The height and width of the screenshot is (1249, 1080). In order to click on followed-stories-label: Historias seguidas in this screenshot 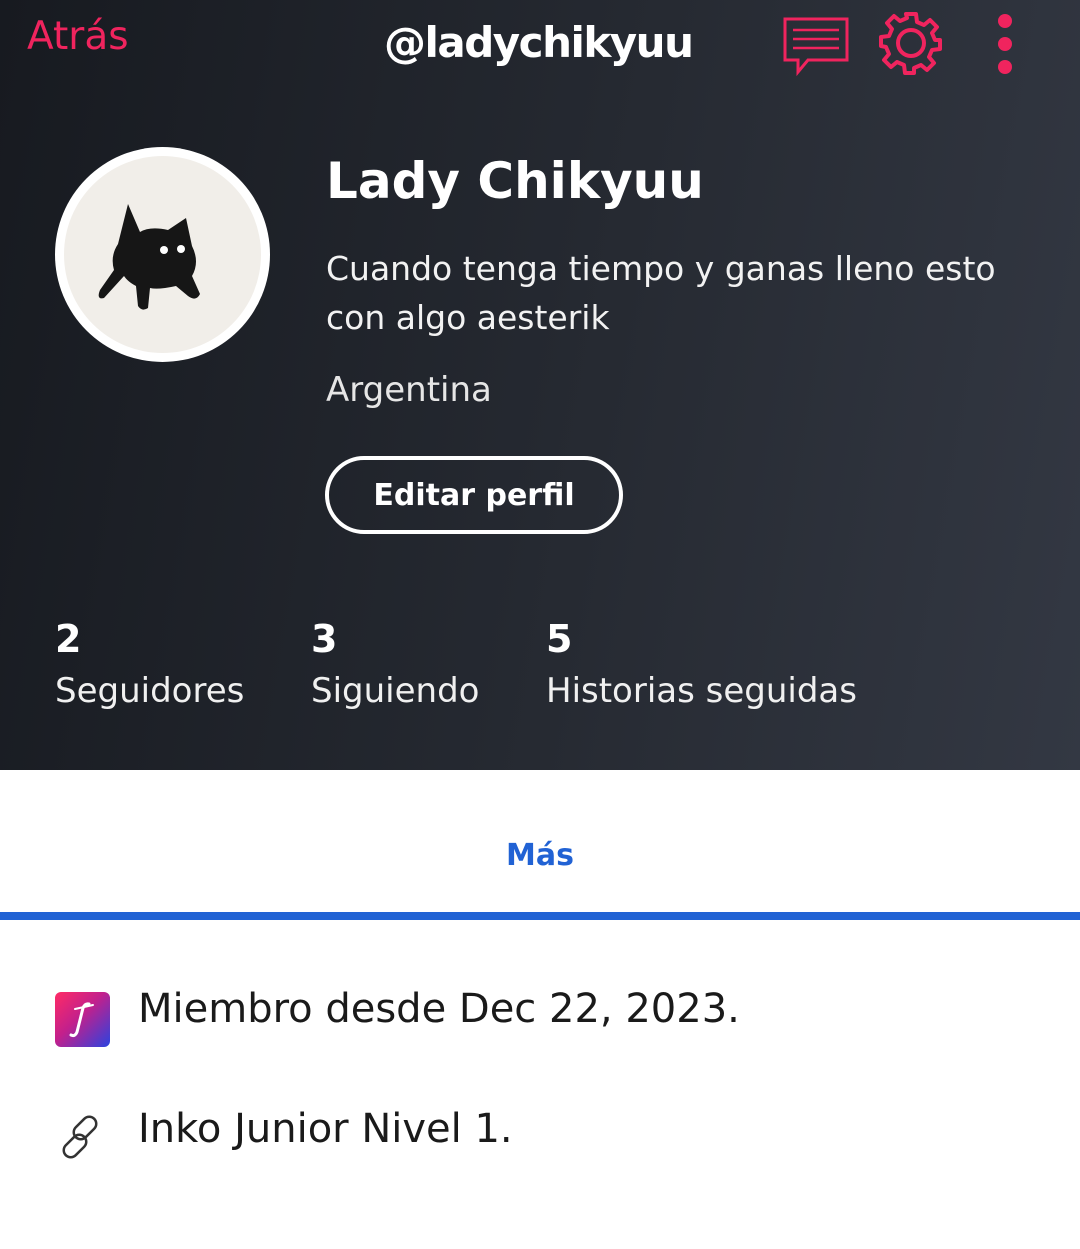, I will do `click(701, 691)`.